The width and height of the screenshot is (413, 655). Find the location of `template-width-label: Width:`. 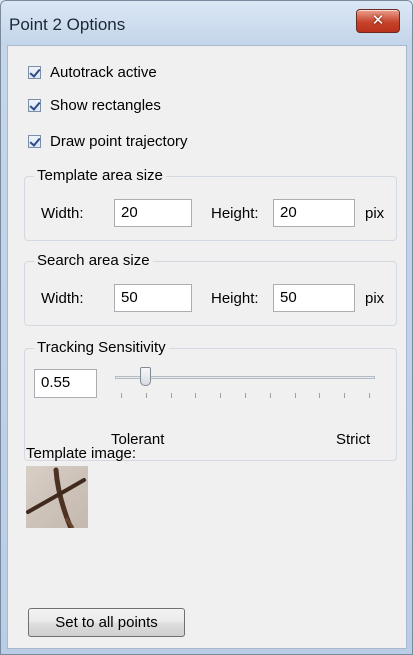

template-width-label: Width: is located at coordinates (62, 213).